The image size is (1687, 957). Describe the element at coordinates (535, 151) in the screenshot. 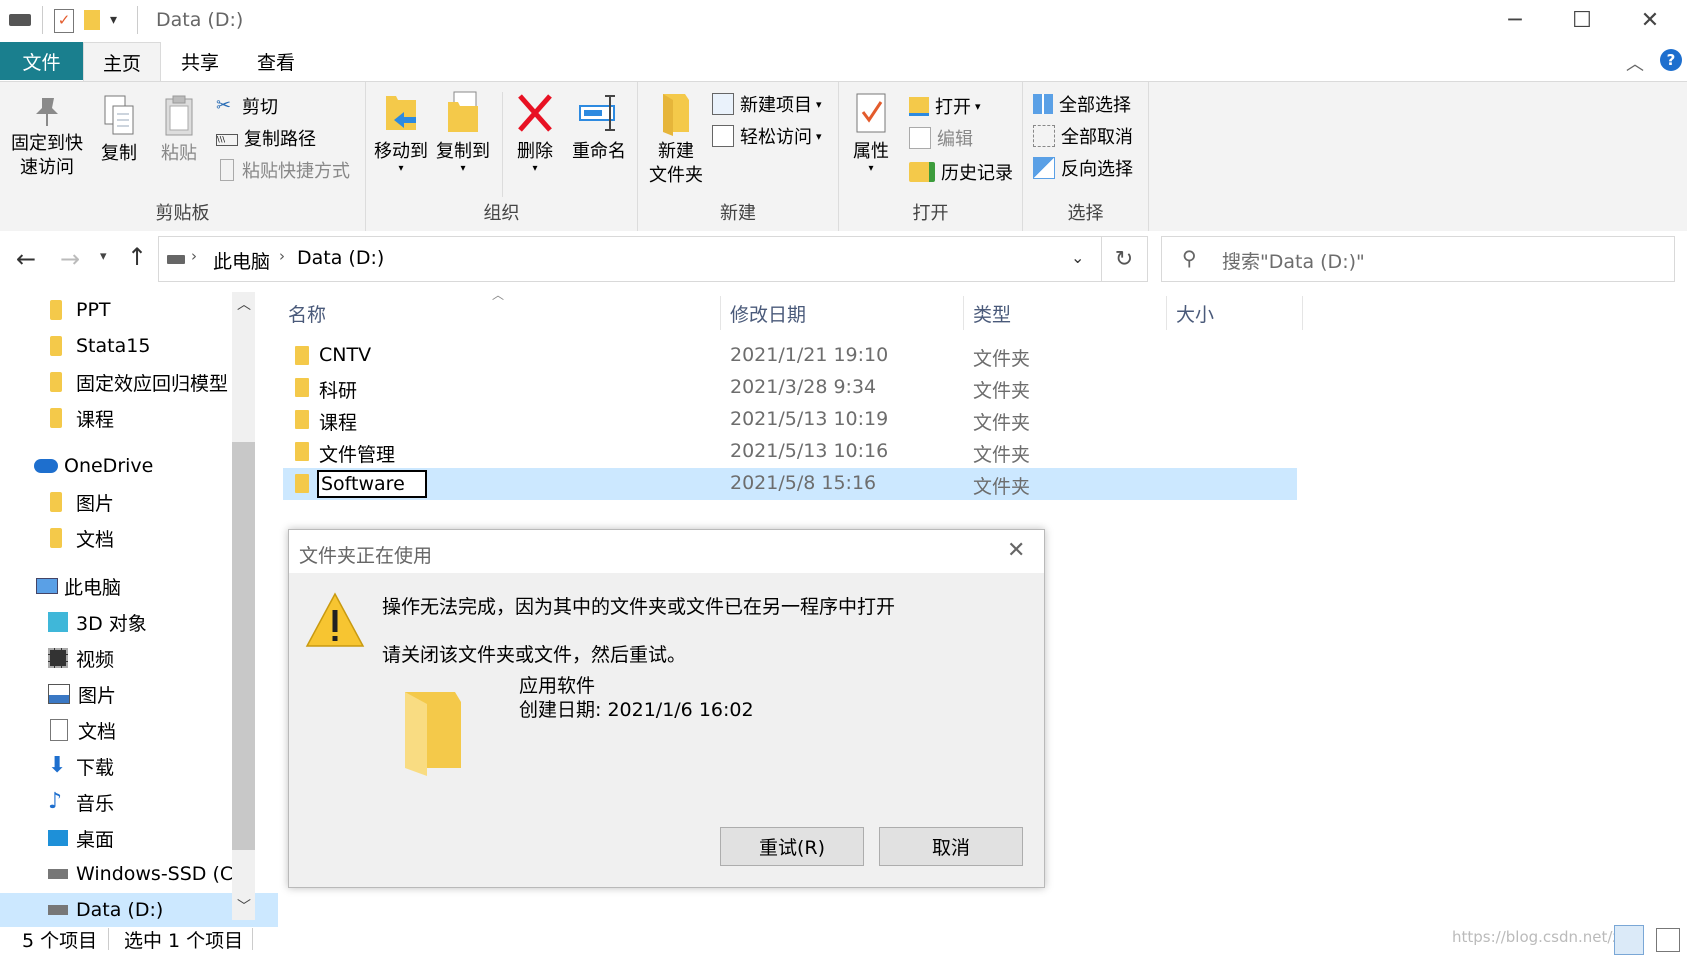

I see `delete-label: 删除` at that location.